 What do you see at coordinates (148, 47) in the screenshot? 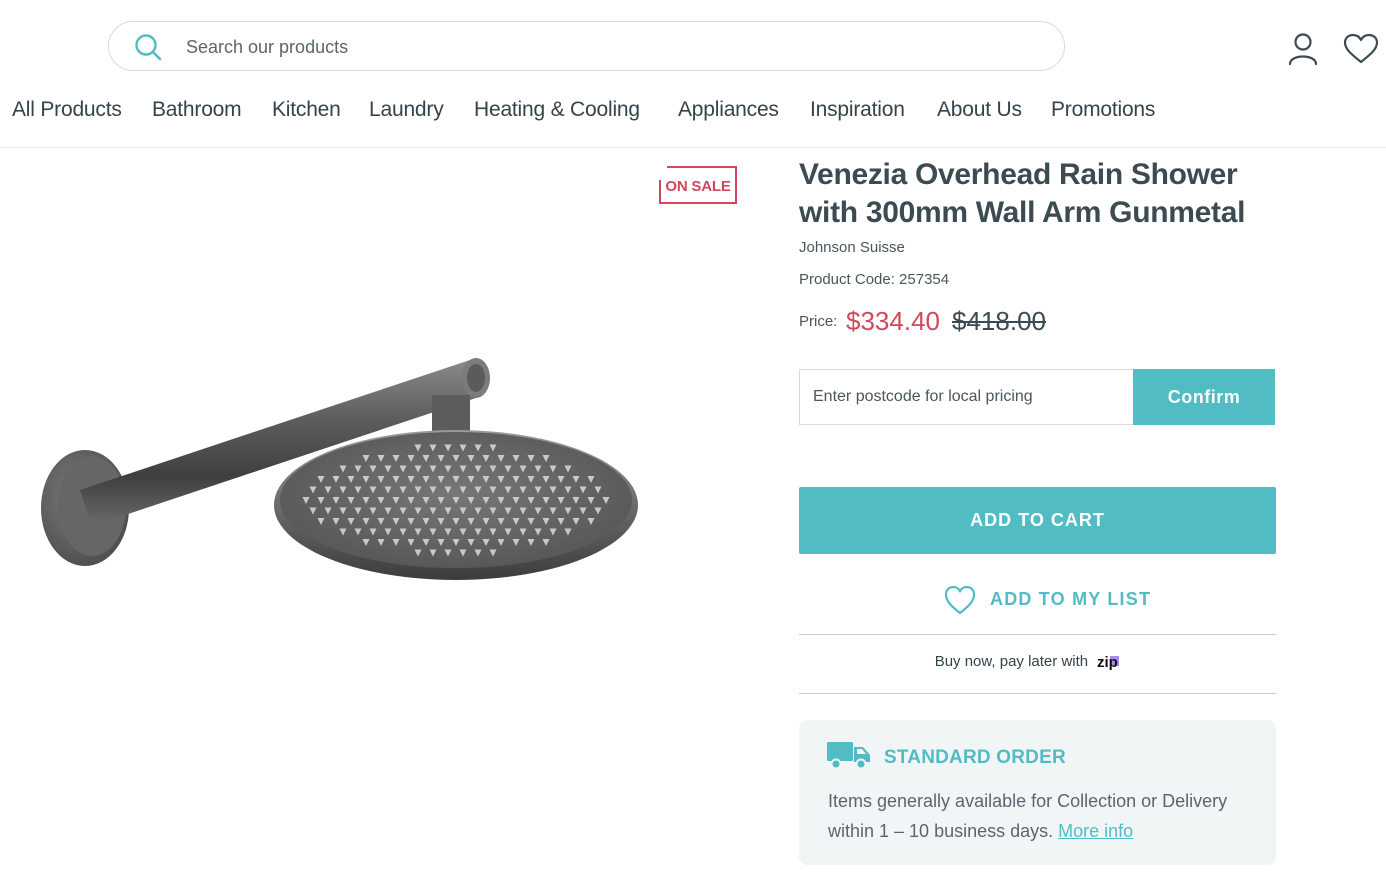
I see `search-icon` at bounding box center [148, 47].